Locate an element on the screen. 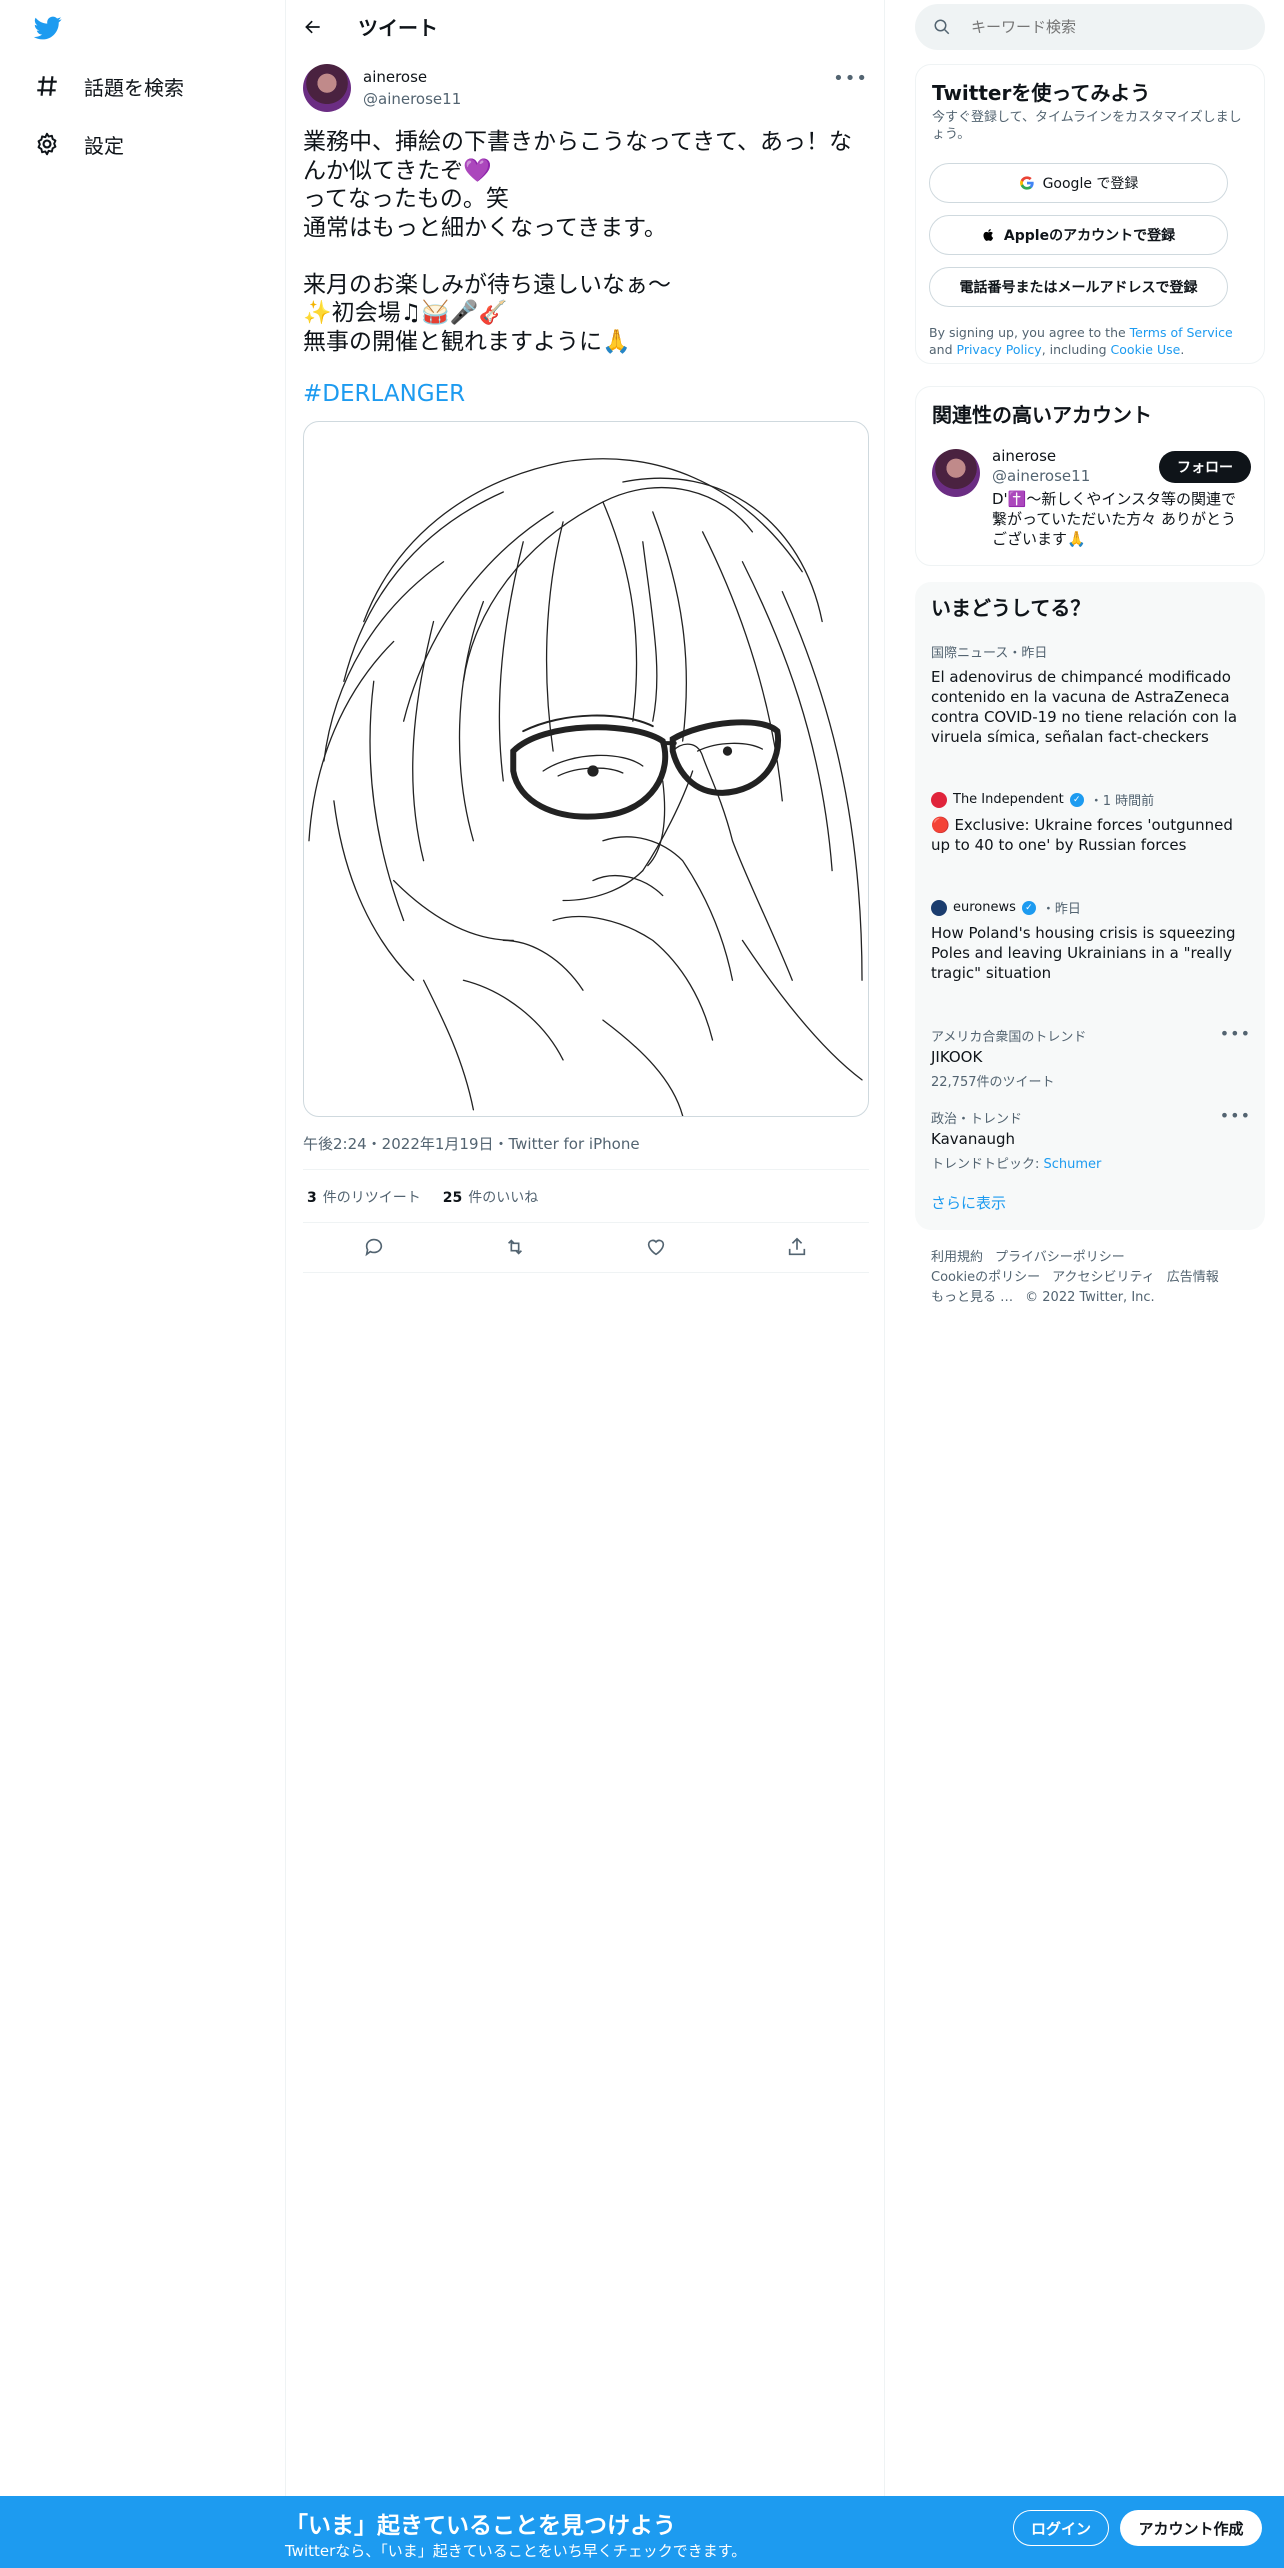 The height and width of the screenshot is (2568, 1284). tweet-image is located at coordinates (586, 769).